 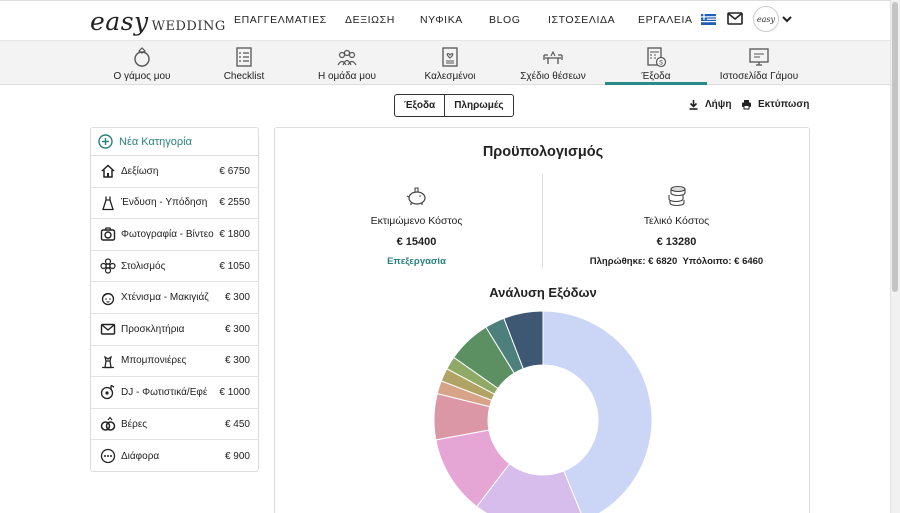 What do you see at coordinates (164, 392) in the screenshot?
I see `category-name: DJ - Φωτιστικά/Εφέ` at bounding box center [164, 392].